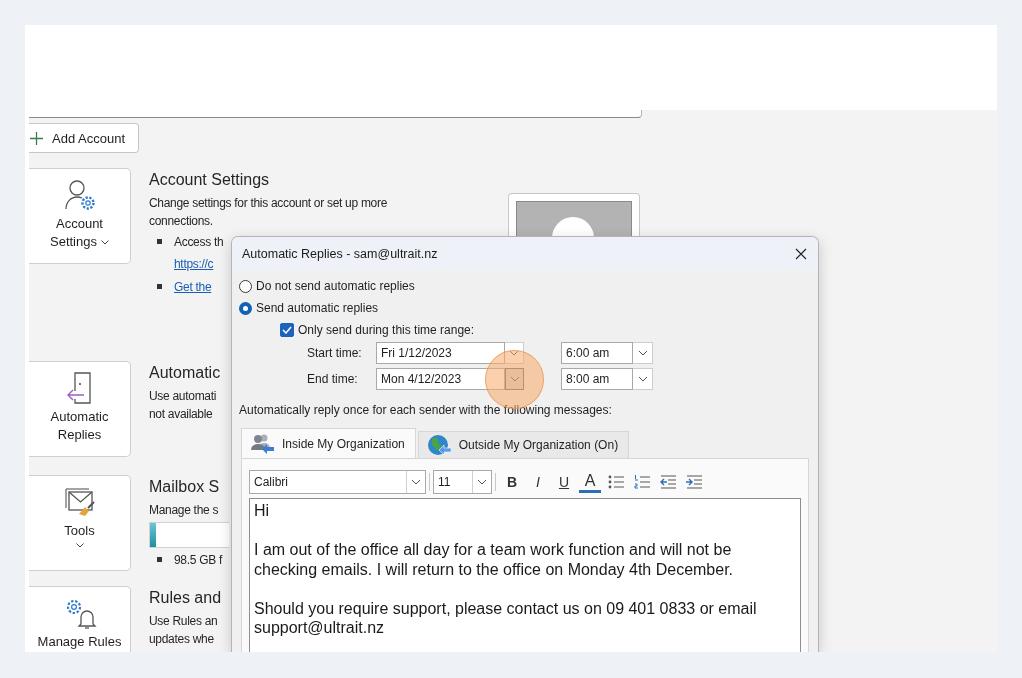  Describe the element at coordinates (597, 379) in the screenshot. I see `time-field: 8:00 am` at that location.